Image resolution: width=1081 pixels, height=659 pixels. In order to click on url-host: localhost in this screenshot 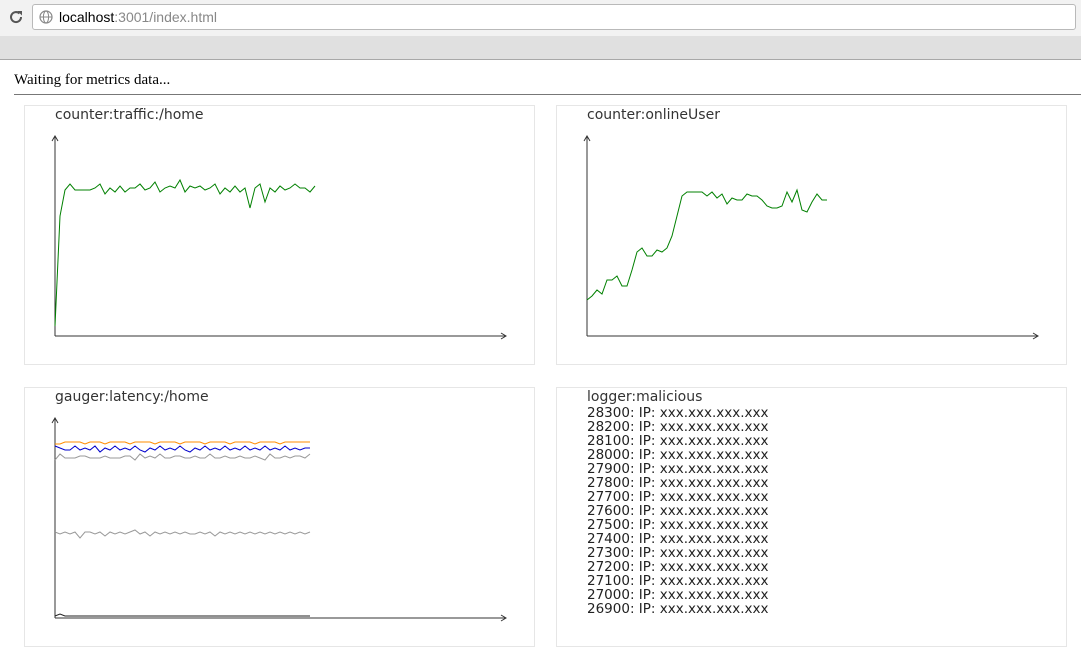, I will do `click(87, 17)`.